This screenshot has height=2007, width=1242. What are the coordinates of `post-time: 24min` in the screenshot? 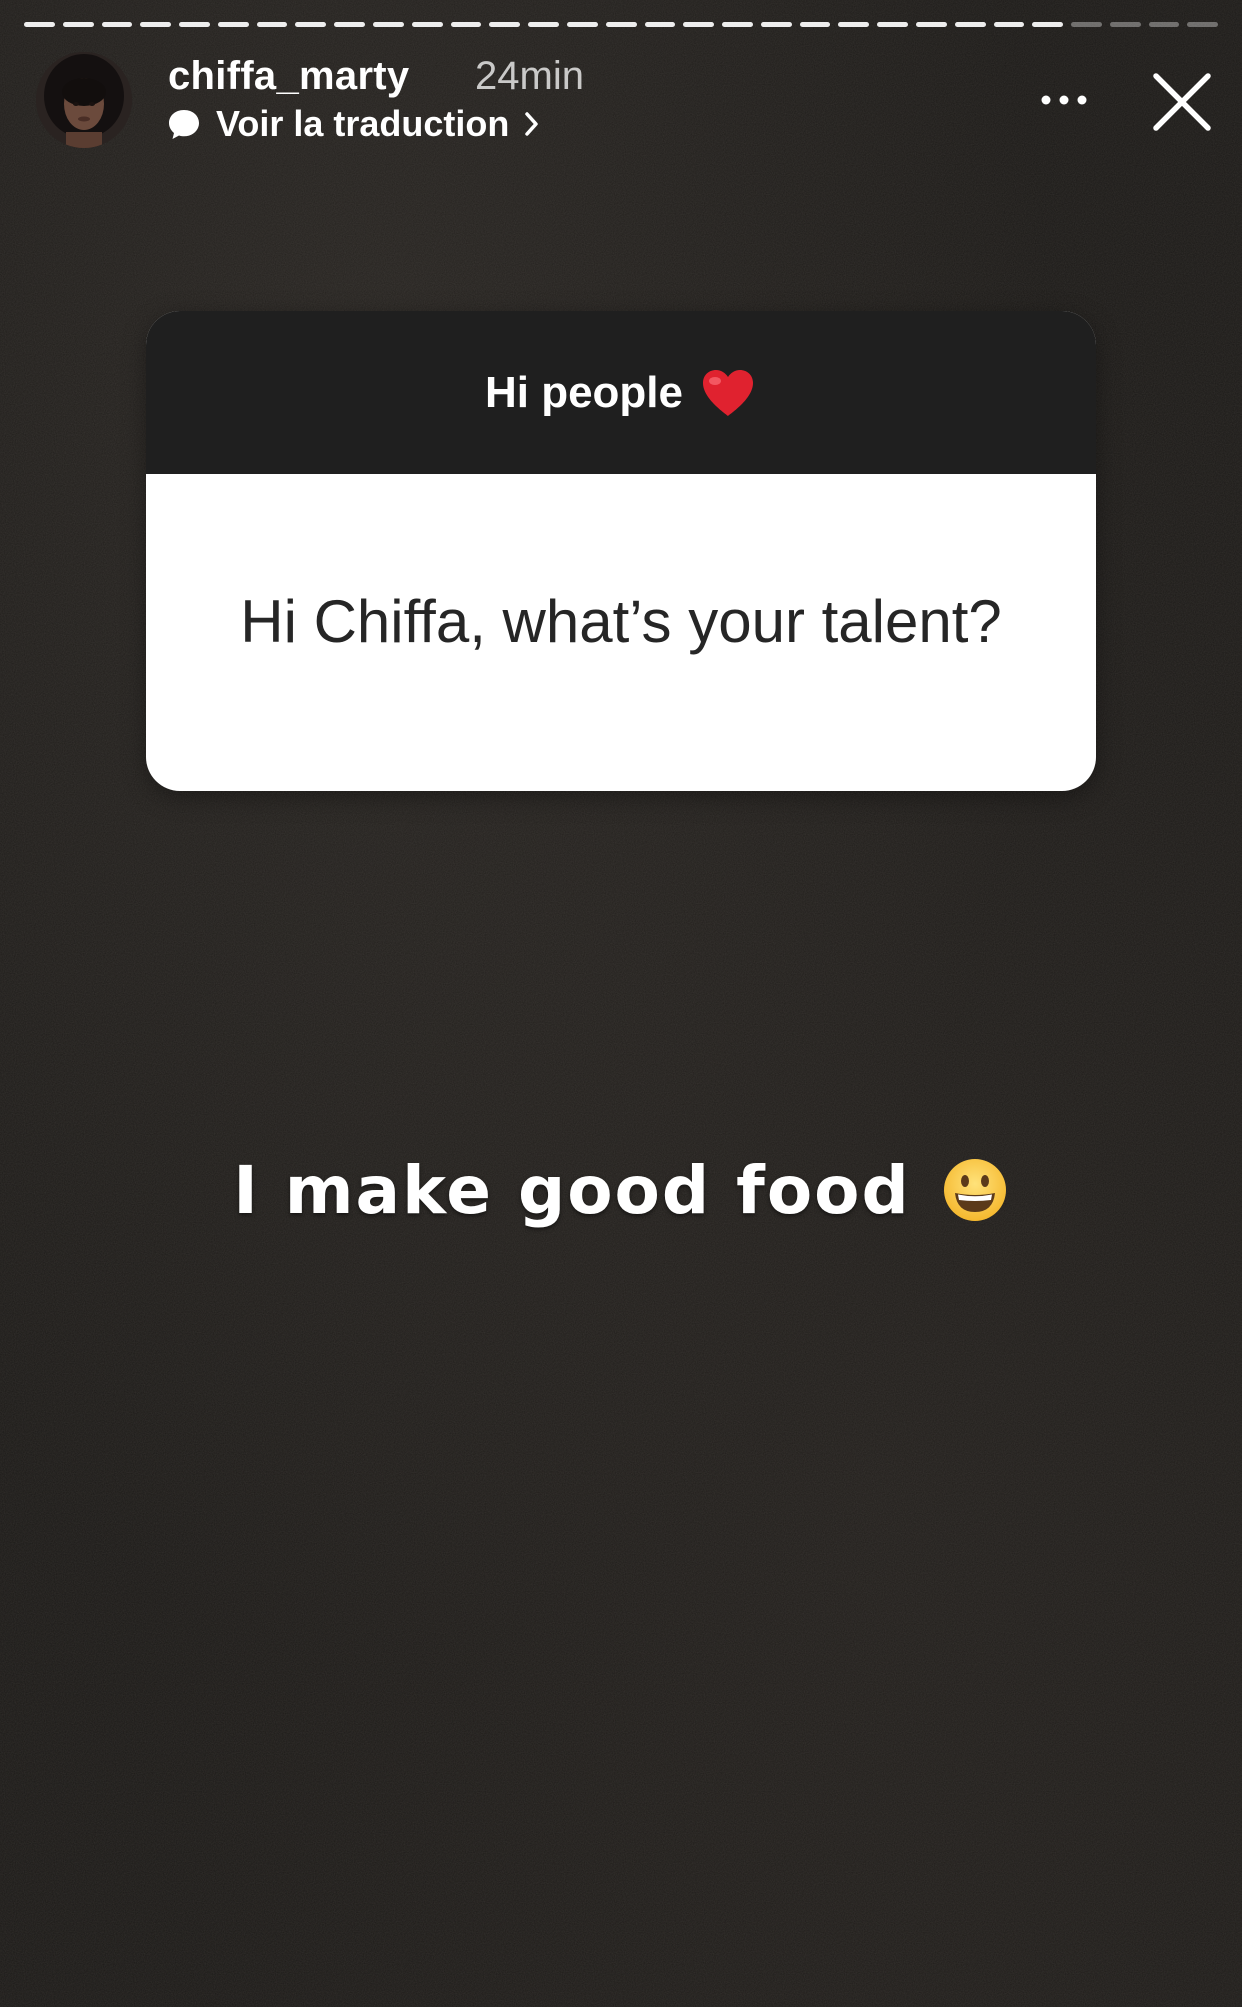 It's located at (529, 76).